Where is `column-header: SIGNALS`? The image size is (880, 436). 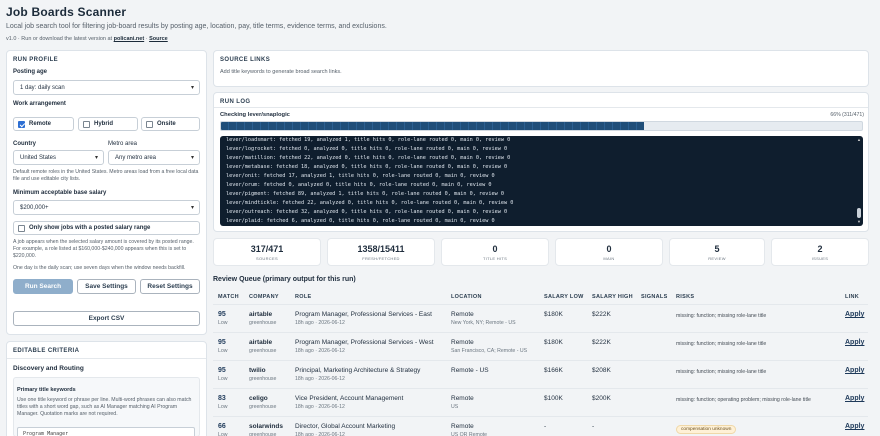 column-header: SIGNALS is located at coordinates (654, 297).